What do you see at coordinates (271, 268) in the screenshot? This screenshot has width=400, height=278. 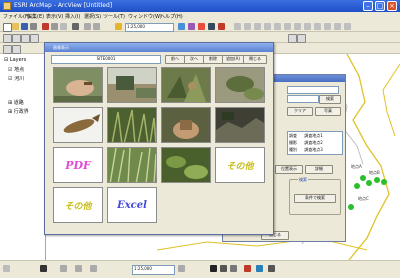 I see `line-color-icon` at bounding box center [271, 268].